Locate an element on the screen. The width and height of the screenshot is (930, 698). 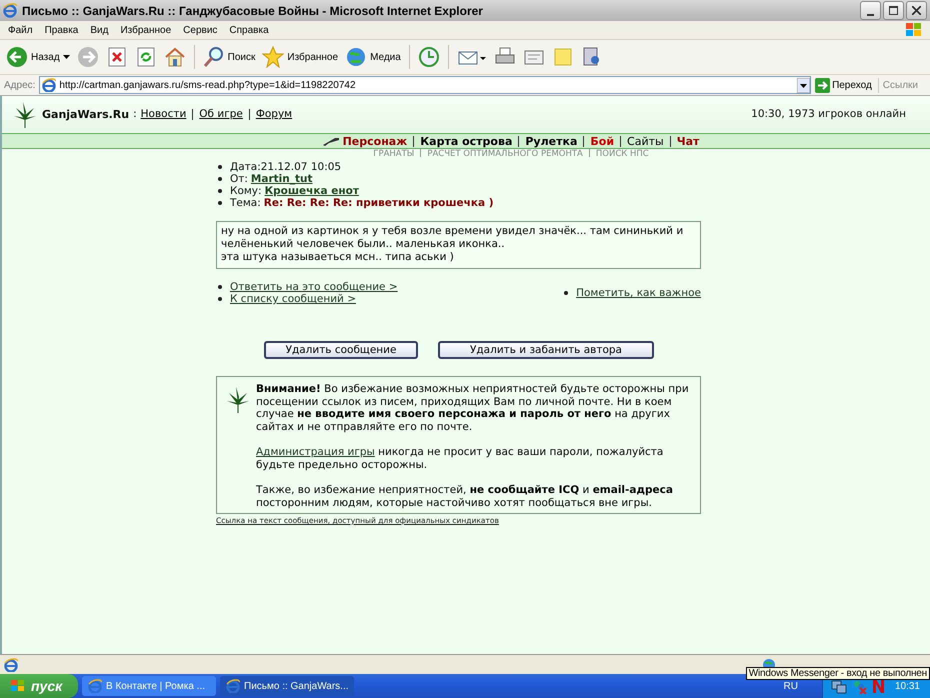
dropdown-icon is located at coordinates (803, 85).